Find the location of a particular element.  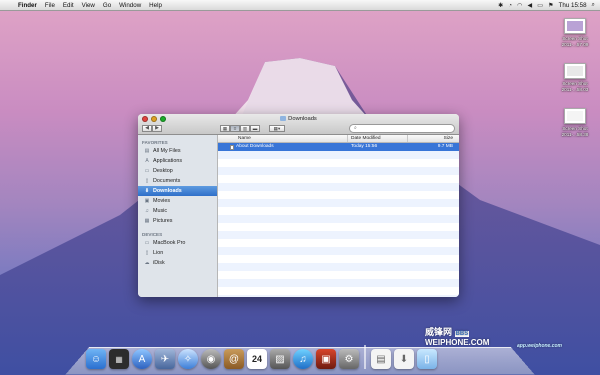

sidebar-item-desktop: ▭ Desktop is located at coordinates (177, 171).